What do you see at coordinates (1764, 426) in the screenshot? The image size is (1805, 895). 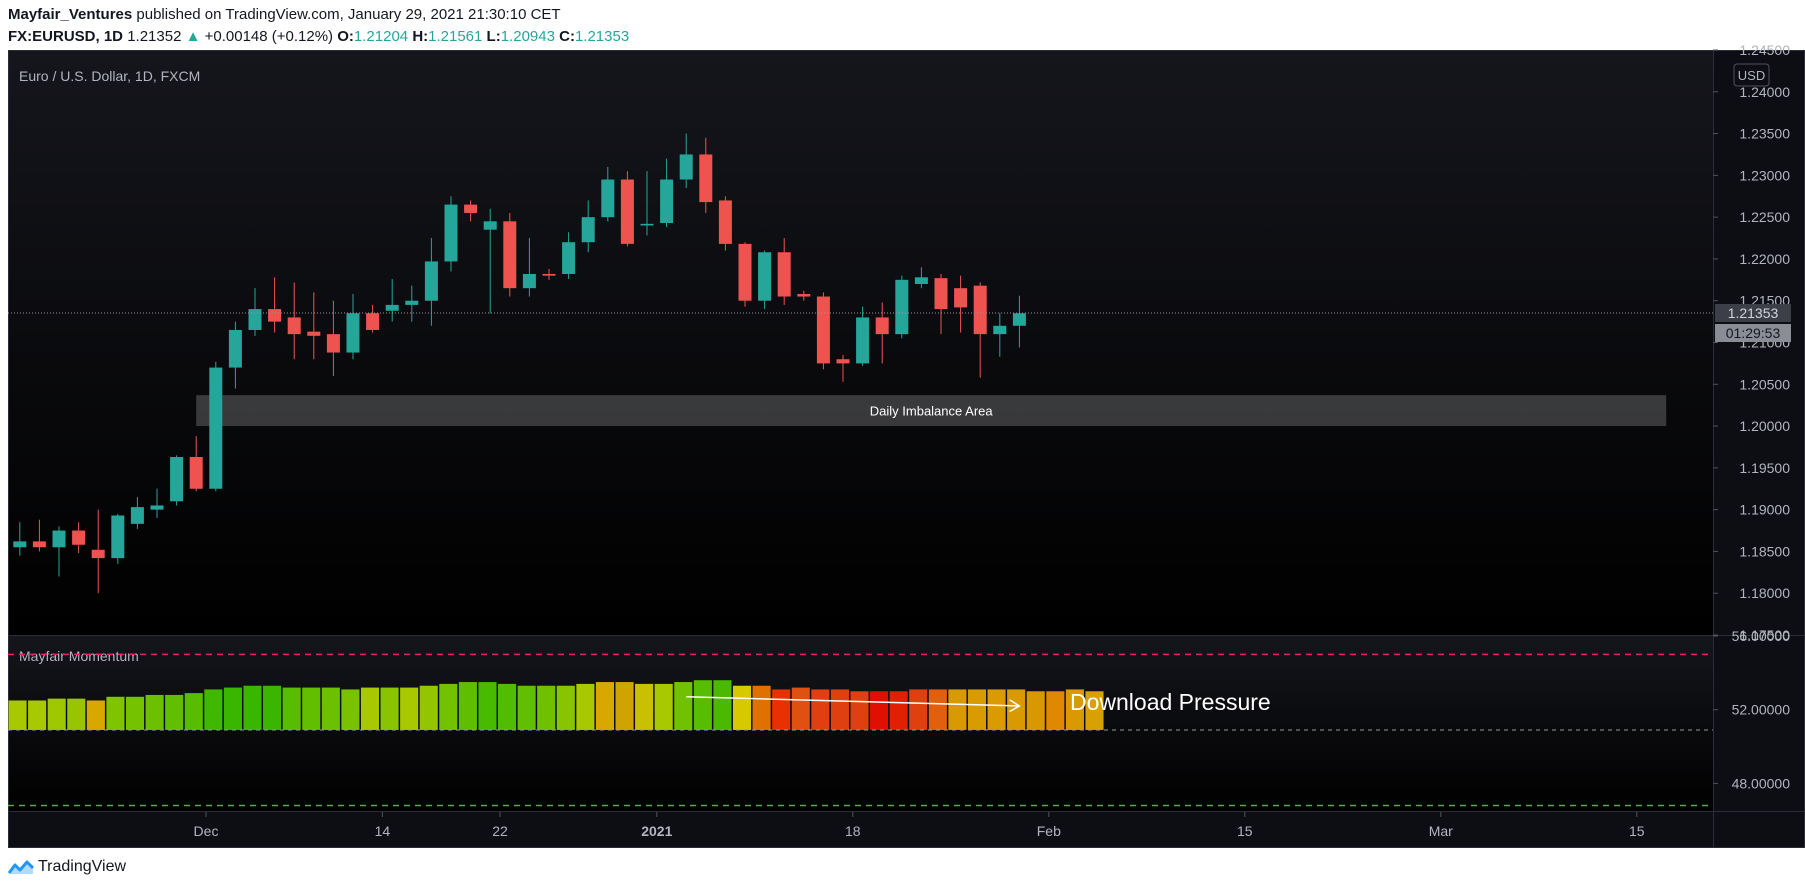 I see `price-tick-label: 1.20000` at bounding box center [1764, 426].